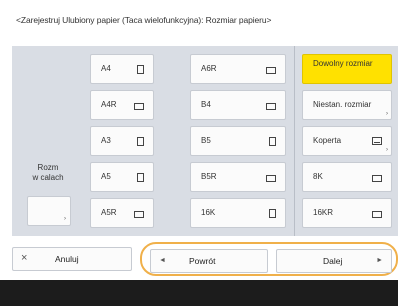  I want to click on size-a4r-button: A4R, so click(122, 105).